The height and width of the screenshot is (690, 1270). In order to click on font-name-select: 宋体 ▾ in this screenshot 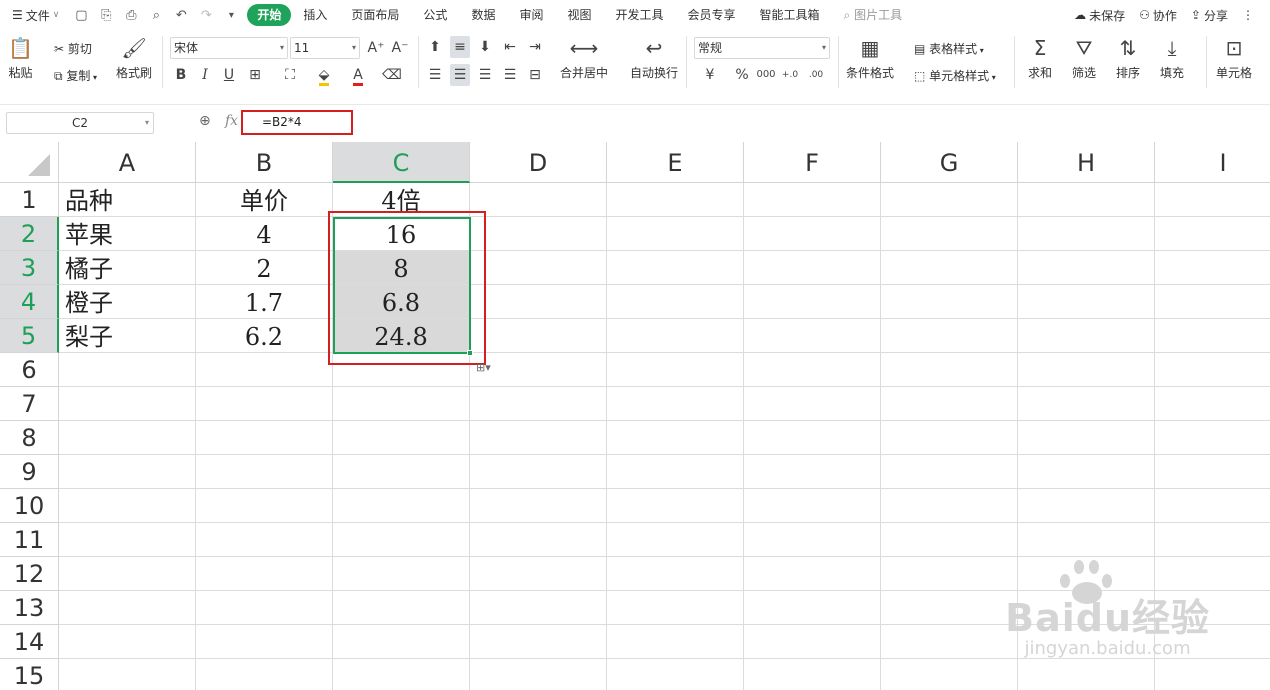, I will do `click(229, 48)`.